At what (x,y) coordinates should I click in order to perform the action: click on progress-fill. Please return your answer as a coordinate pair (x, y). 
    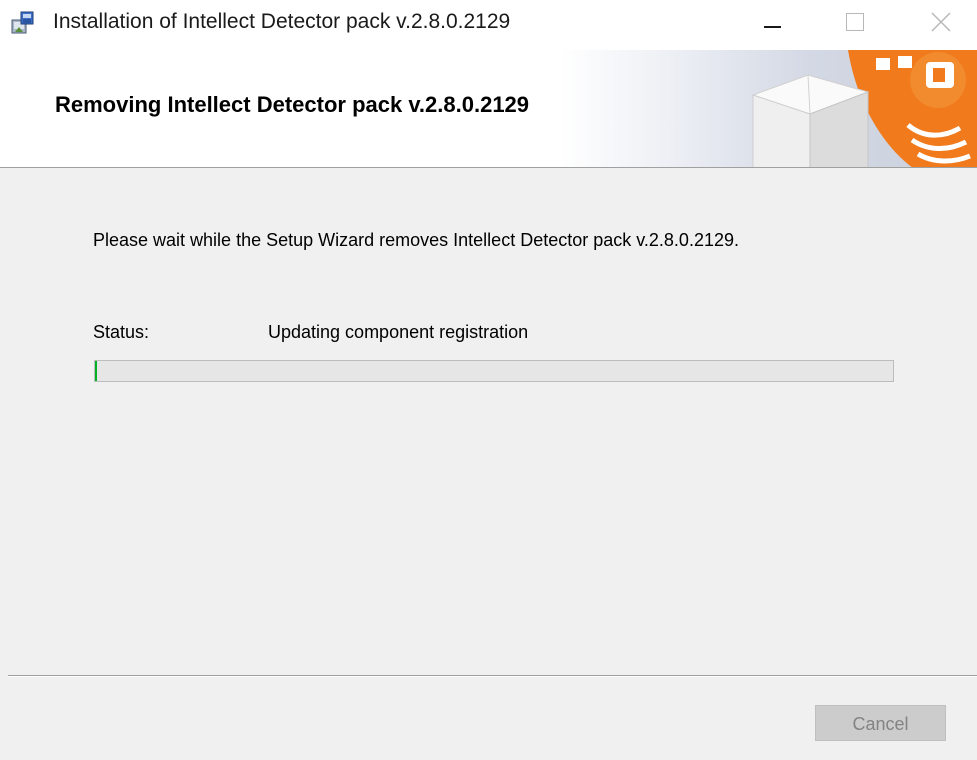
    Looking at the image, I should click on (96, 371).